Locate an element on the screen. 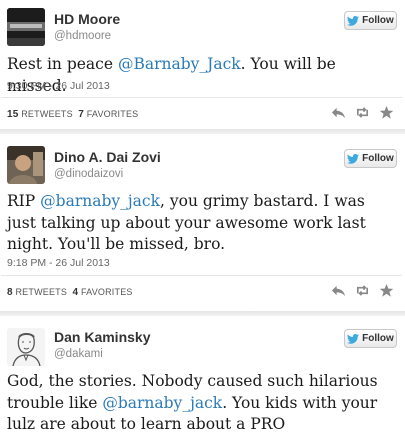 The width and height of the screenshot is (405, 436). favorites-count: 7 is located at coordinates (81, 114).